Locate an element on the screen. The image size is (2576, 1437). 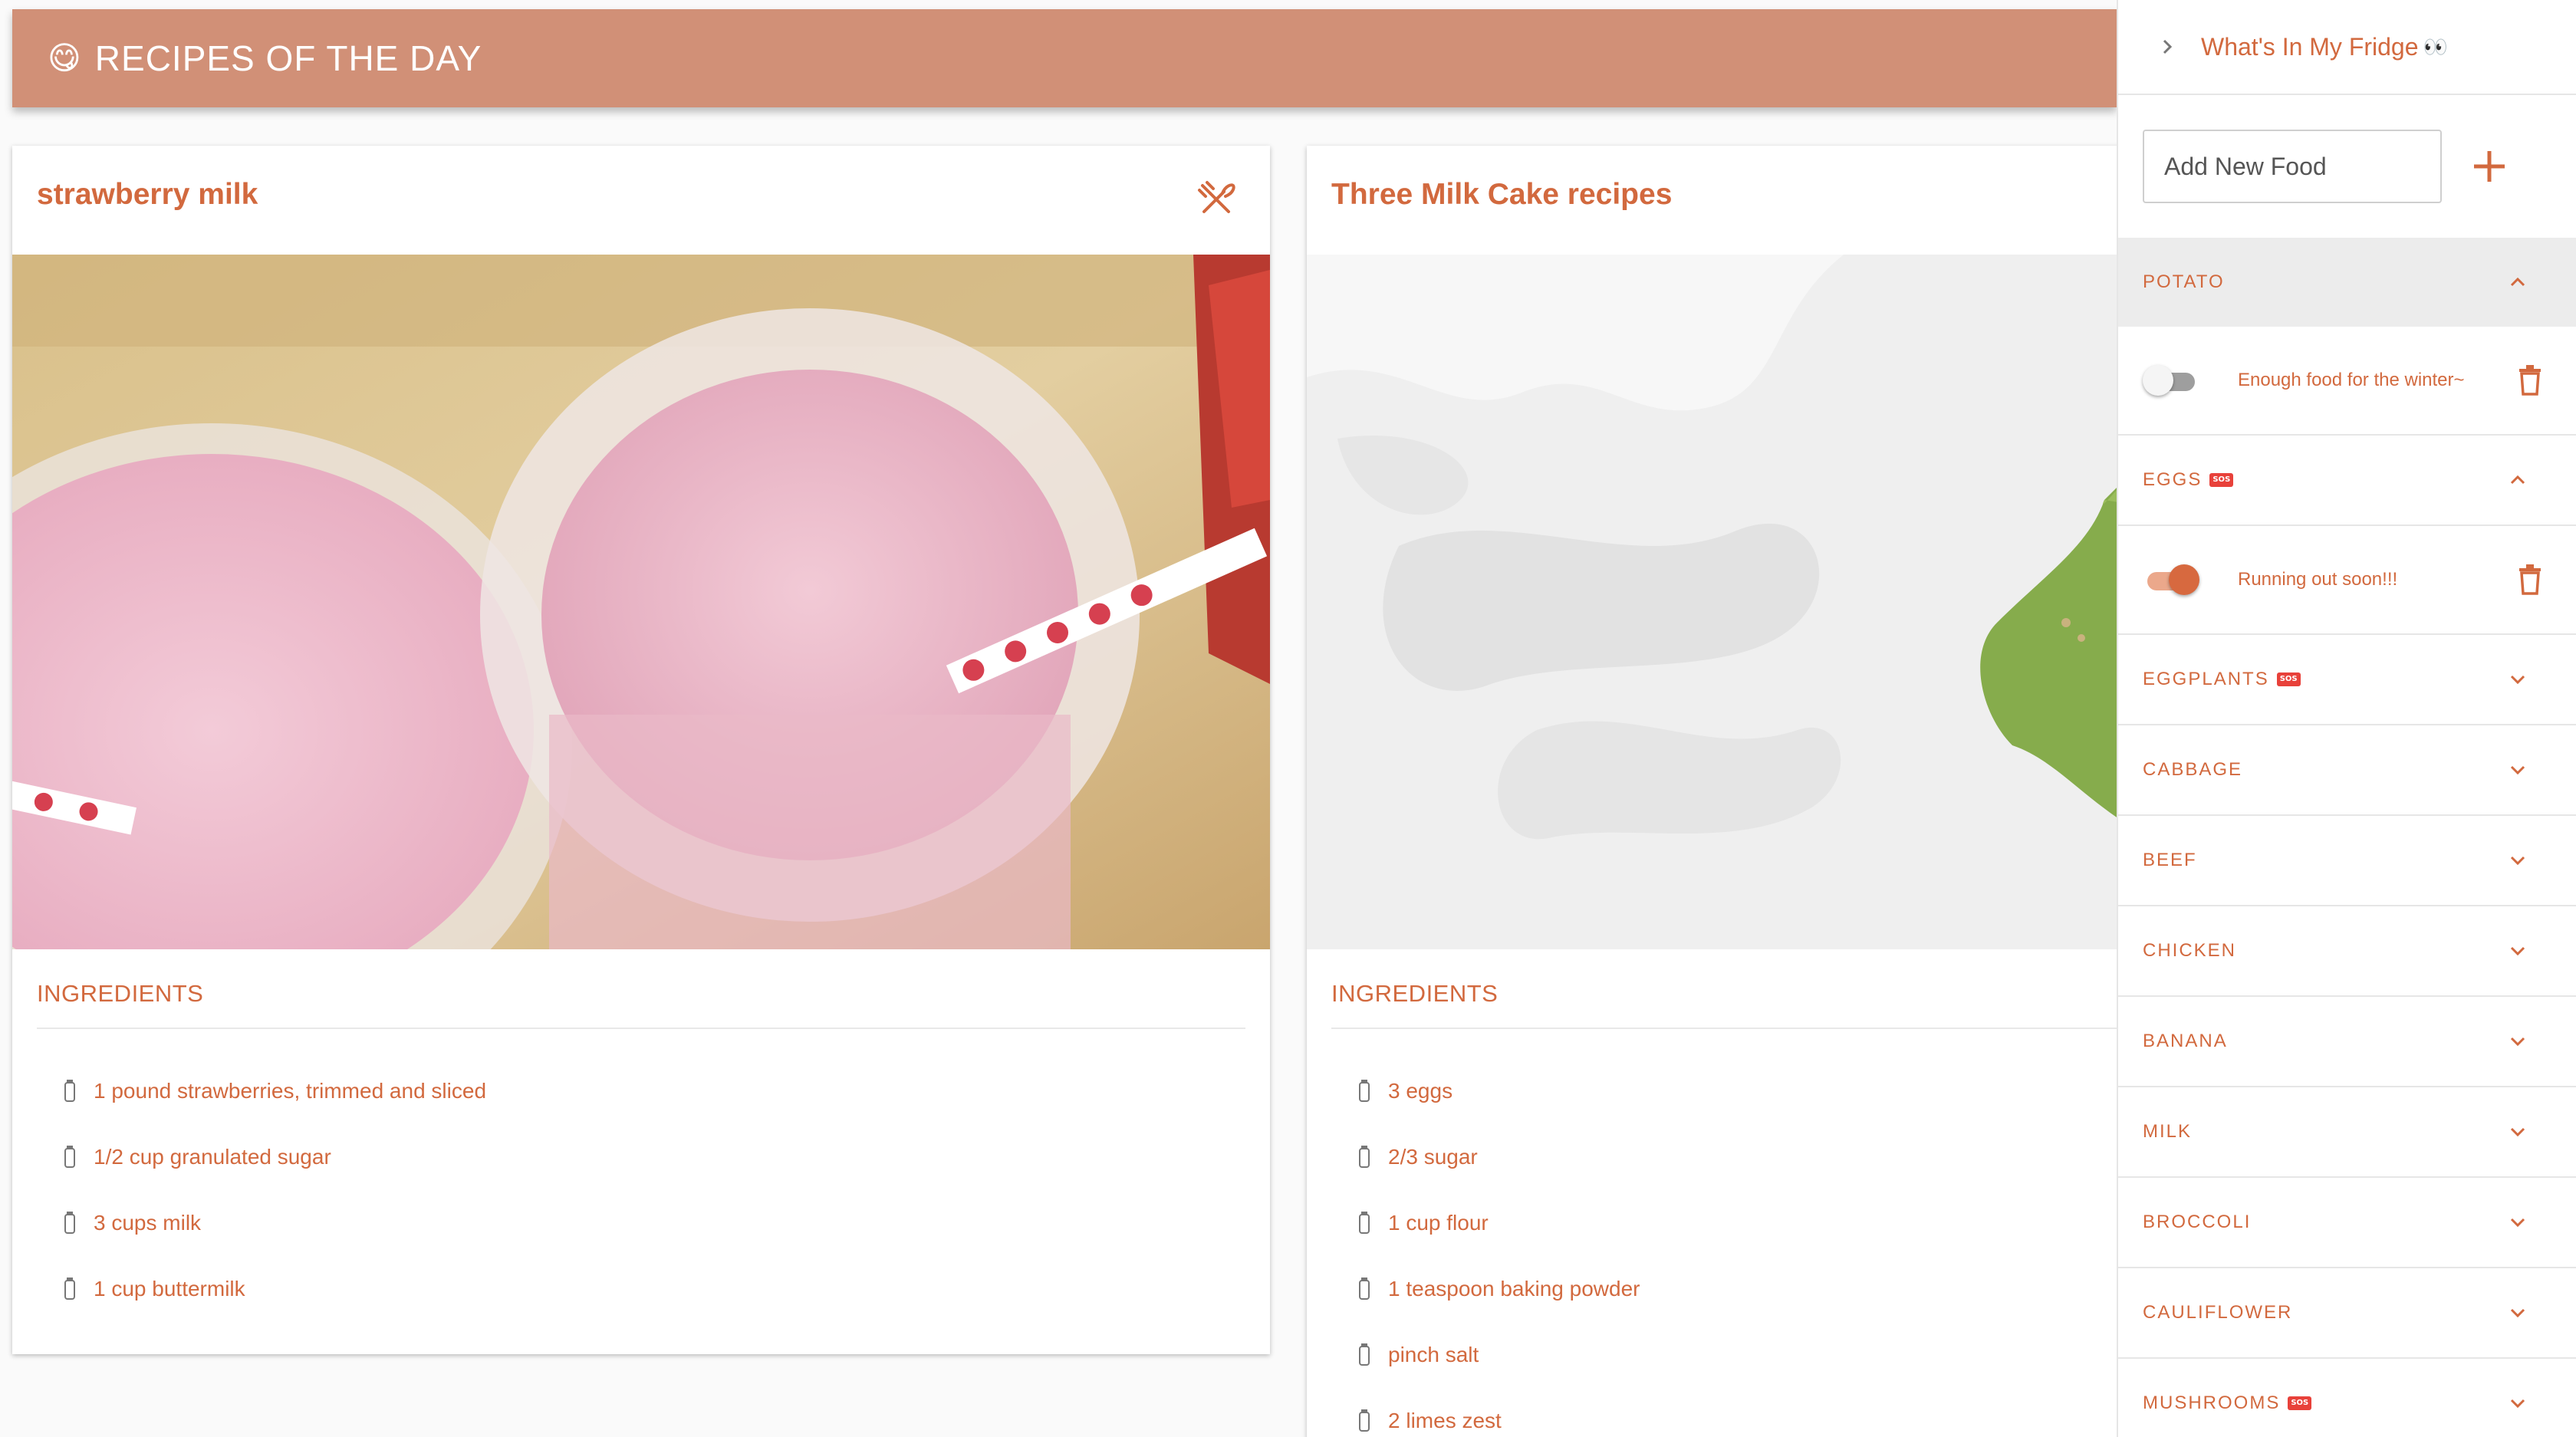
sidebar-title: What's In My Fridge is located at coordinates (2310, 46).